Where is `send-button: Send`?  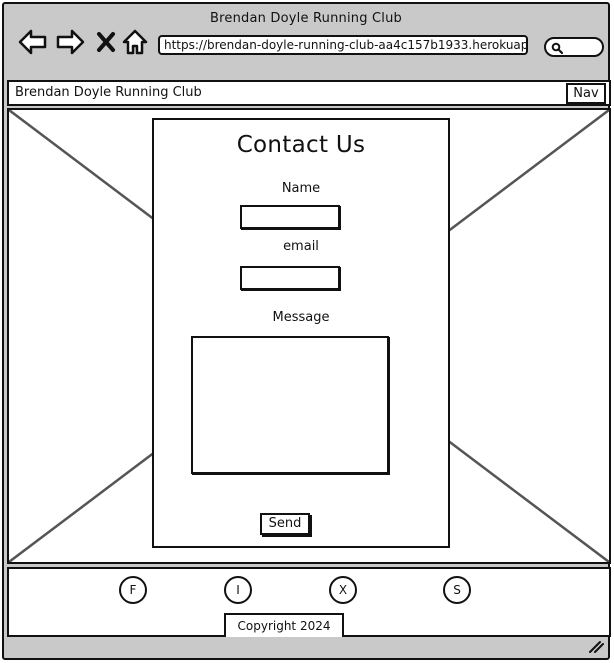 send-button: Send is located at coordinates (285, 524).